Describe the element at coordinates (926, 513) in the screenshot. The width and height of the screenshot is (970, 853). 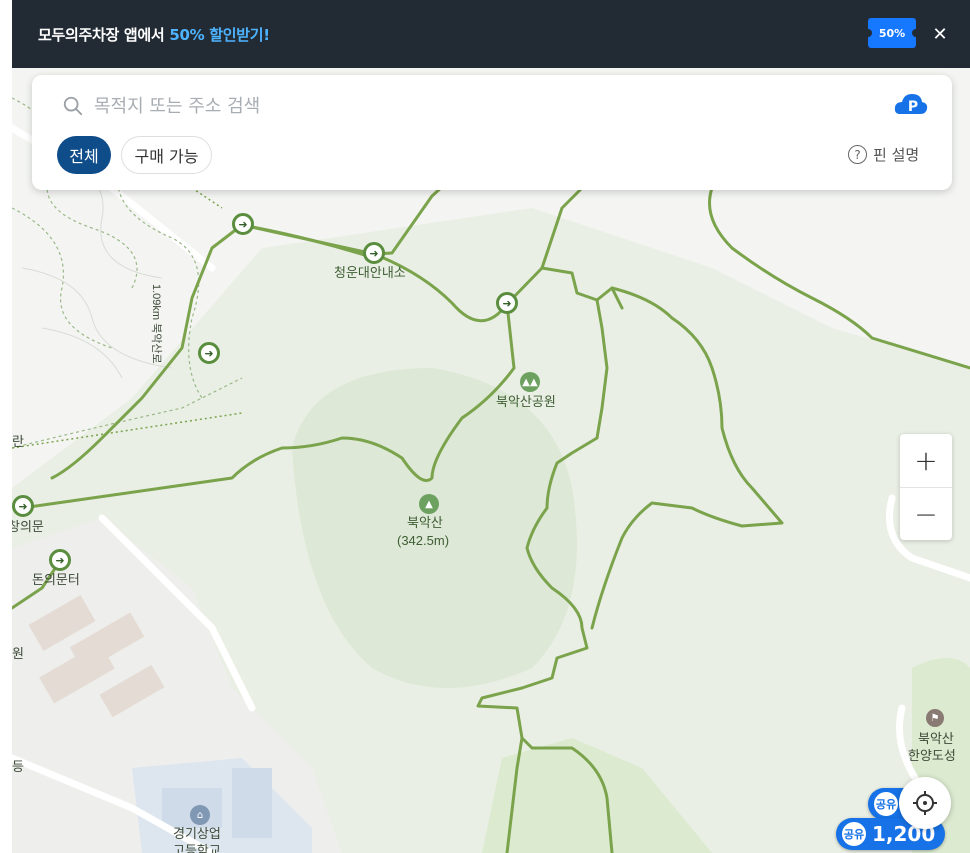
I see `zoom-out-button: −` at that location.